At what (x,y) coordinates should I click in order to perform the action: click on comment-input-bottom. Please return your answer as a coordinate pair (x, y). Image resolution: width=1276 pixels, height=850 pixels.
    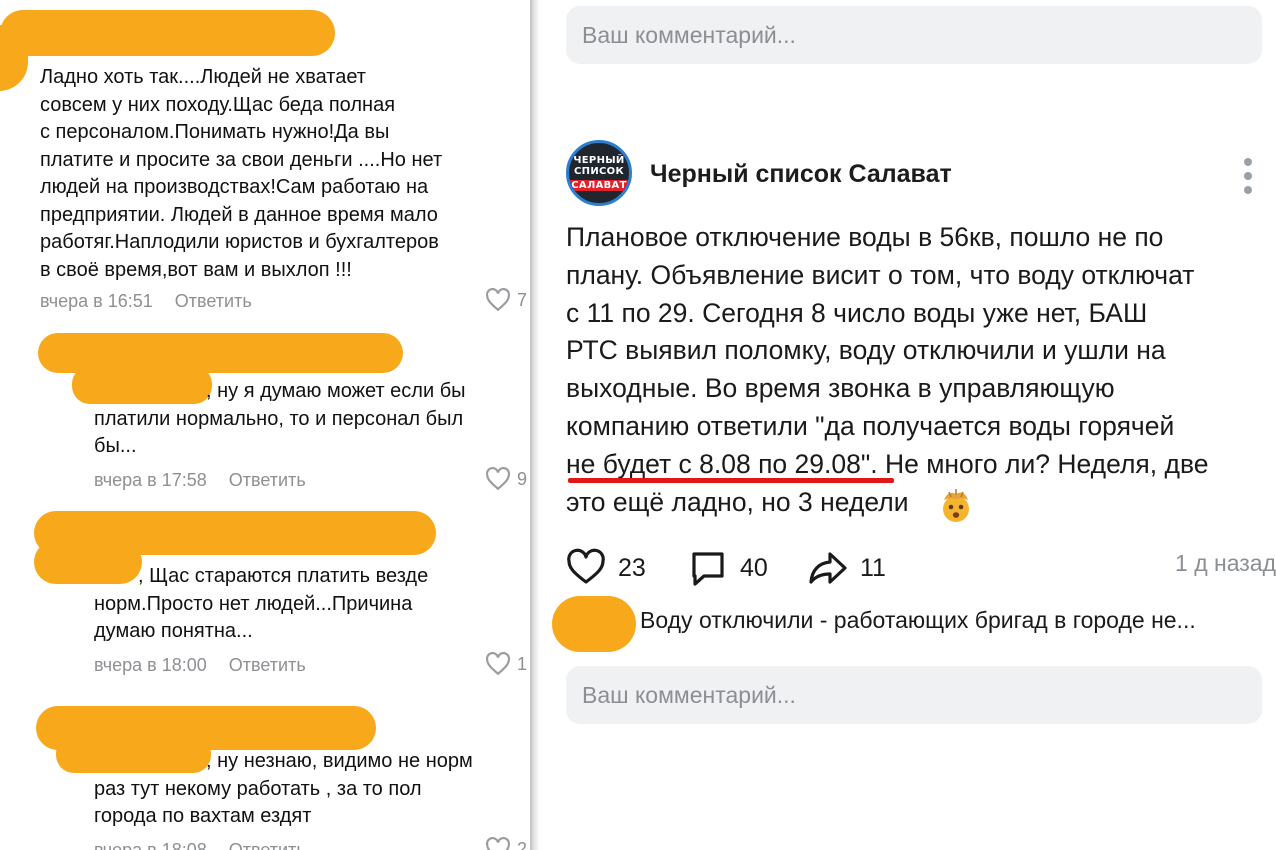
    Looking at the image, I should click on (914, 695).